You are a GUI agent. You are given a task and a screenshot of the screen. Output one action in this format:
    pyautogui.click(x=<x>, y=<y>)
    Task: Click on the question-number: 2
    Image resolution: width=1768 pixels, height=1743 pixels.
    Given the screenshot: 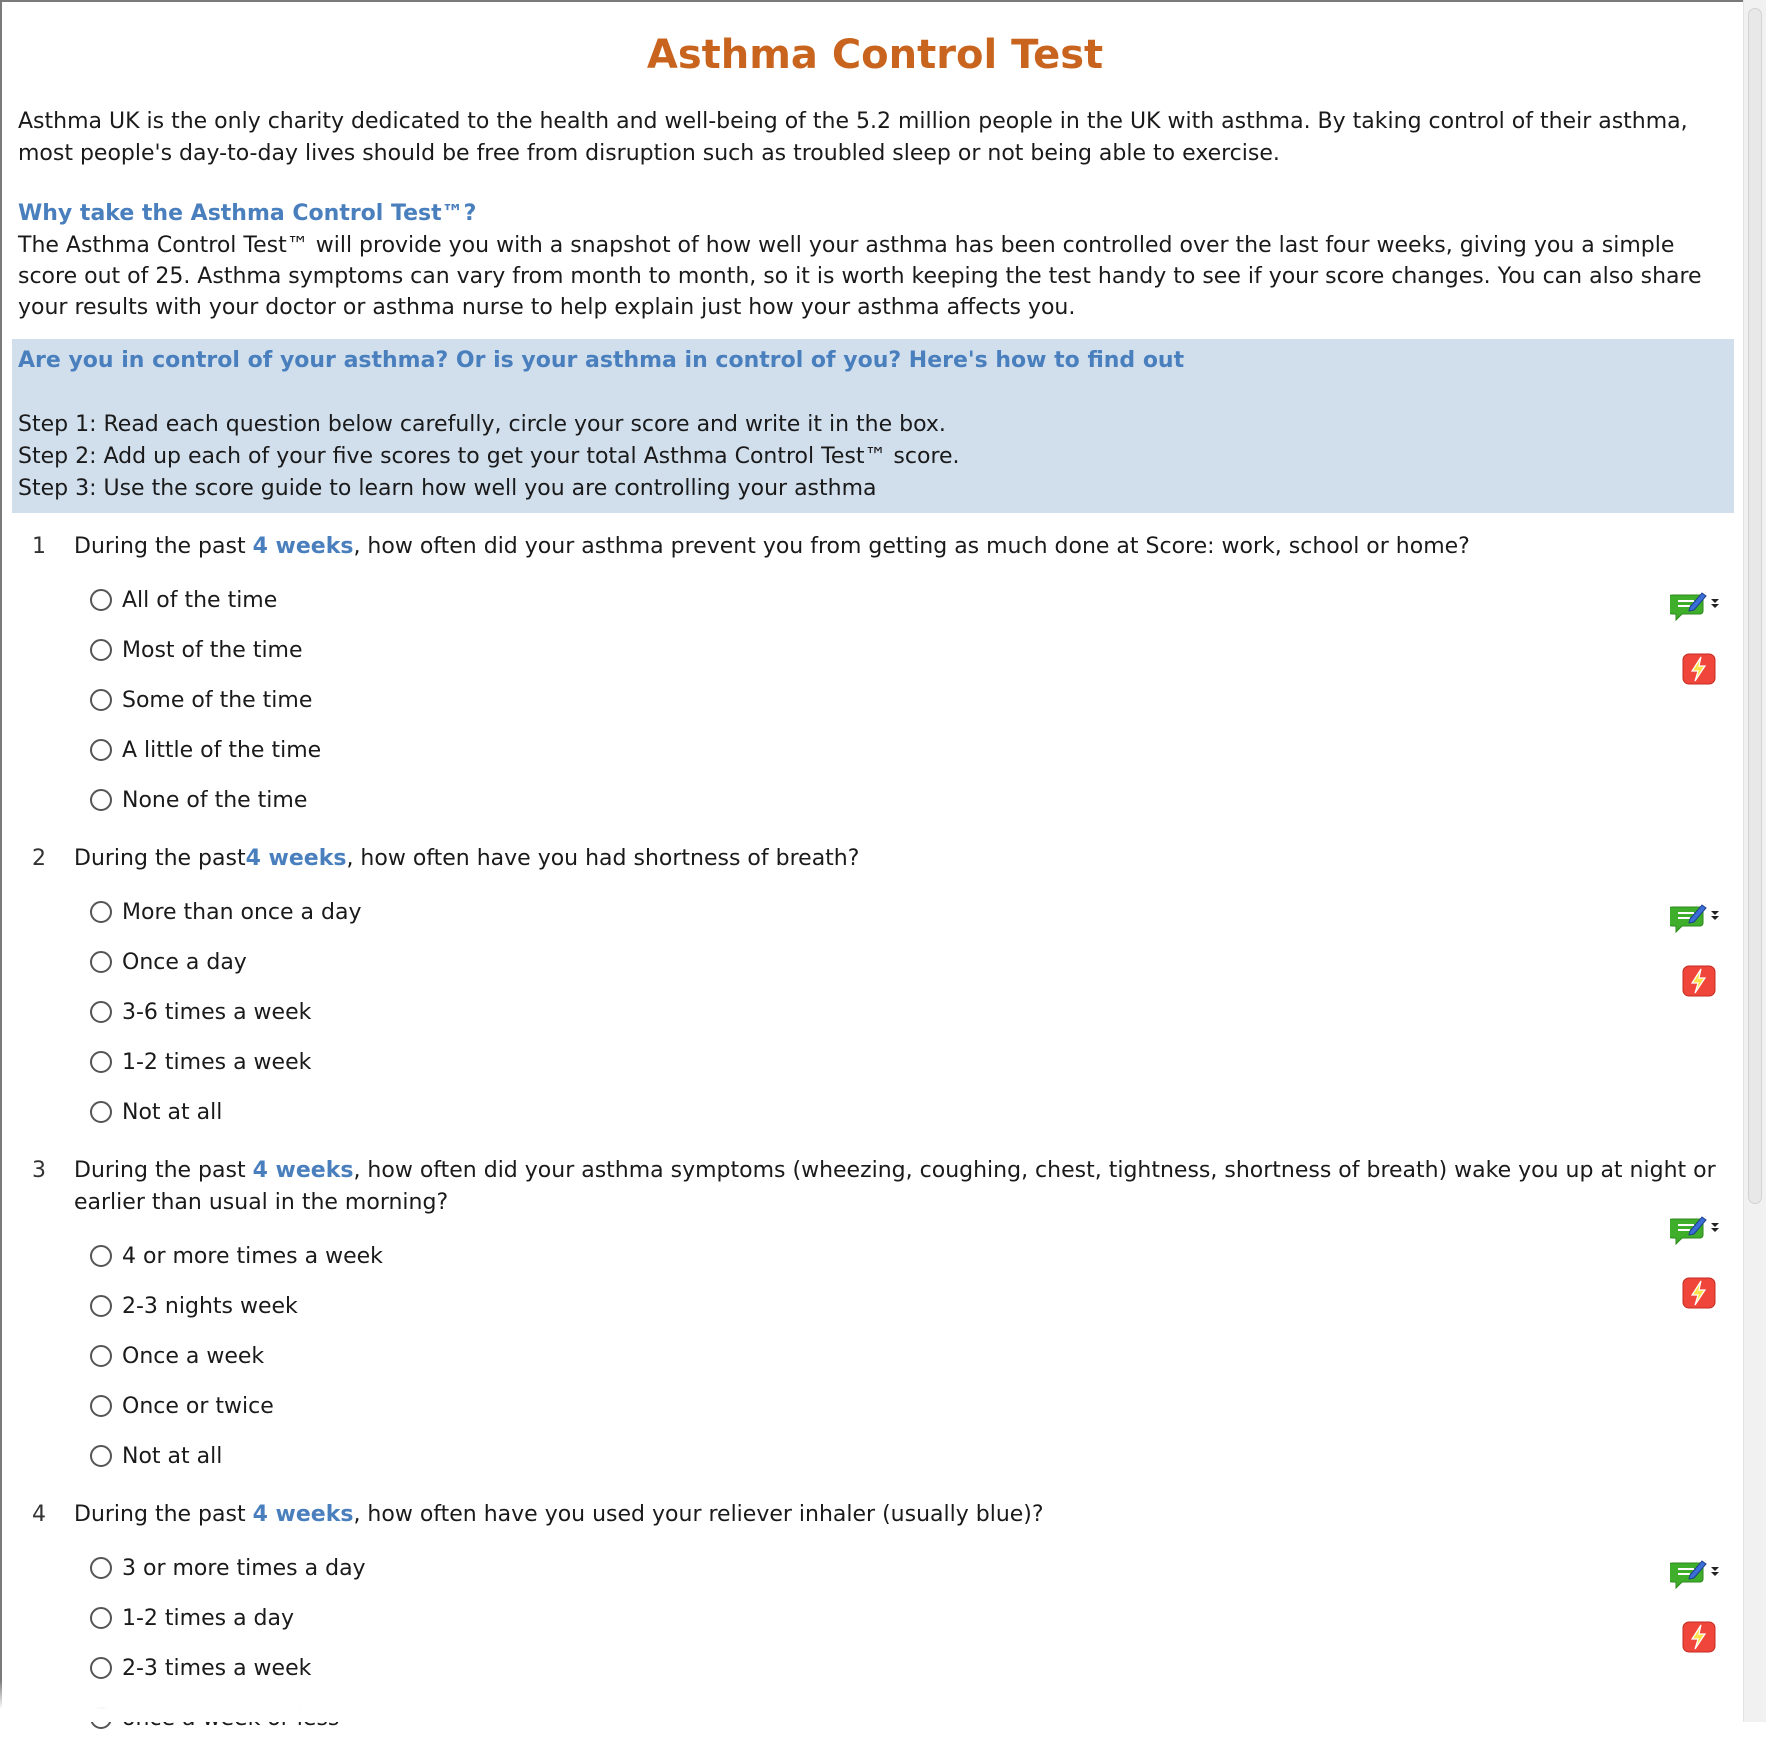 What is the action you would take?
    pyautogui.click(x=39, y=858)
    